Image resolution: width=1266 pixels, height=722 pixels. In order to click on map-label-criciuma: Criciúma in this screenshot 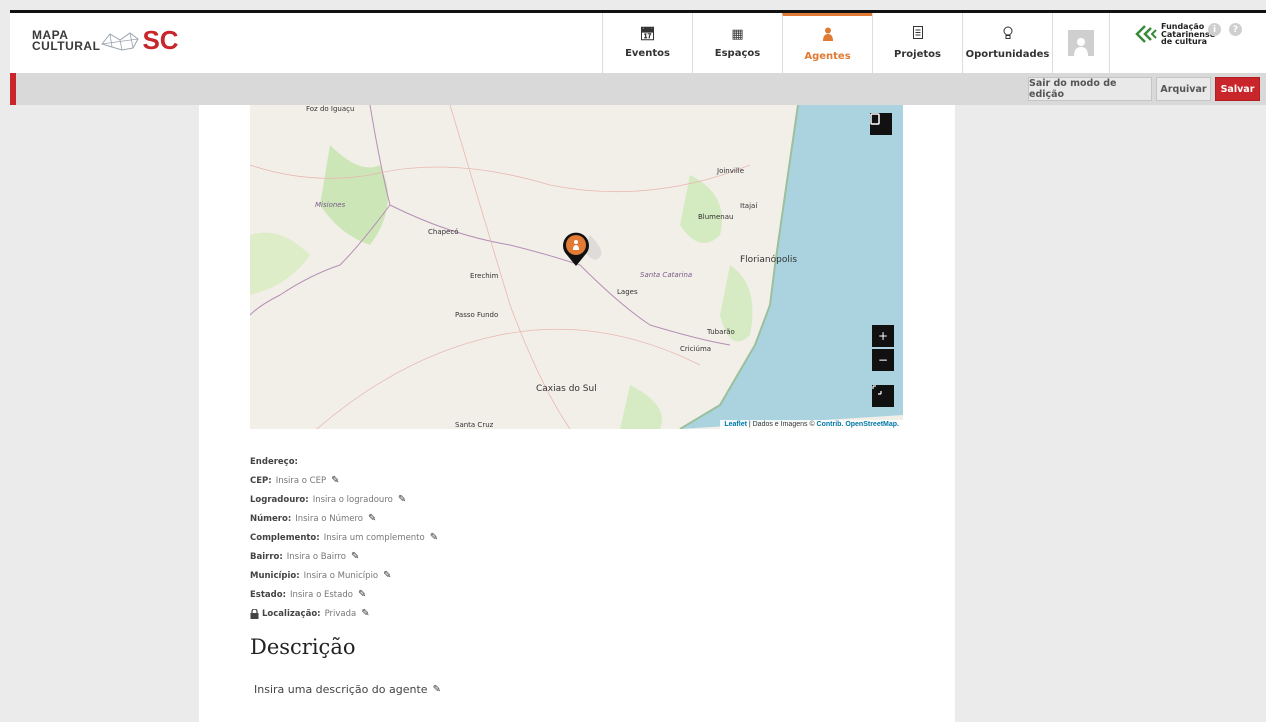, I will do `click(696, 349)`.